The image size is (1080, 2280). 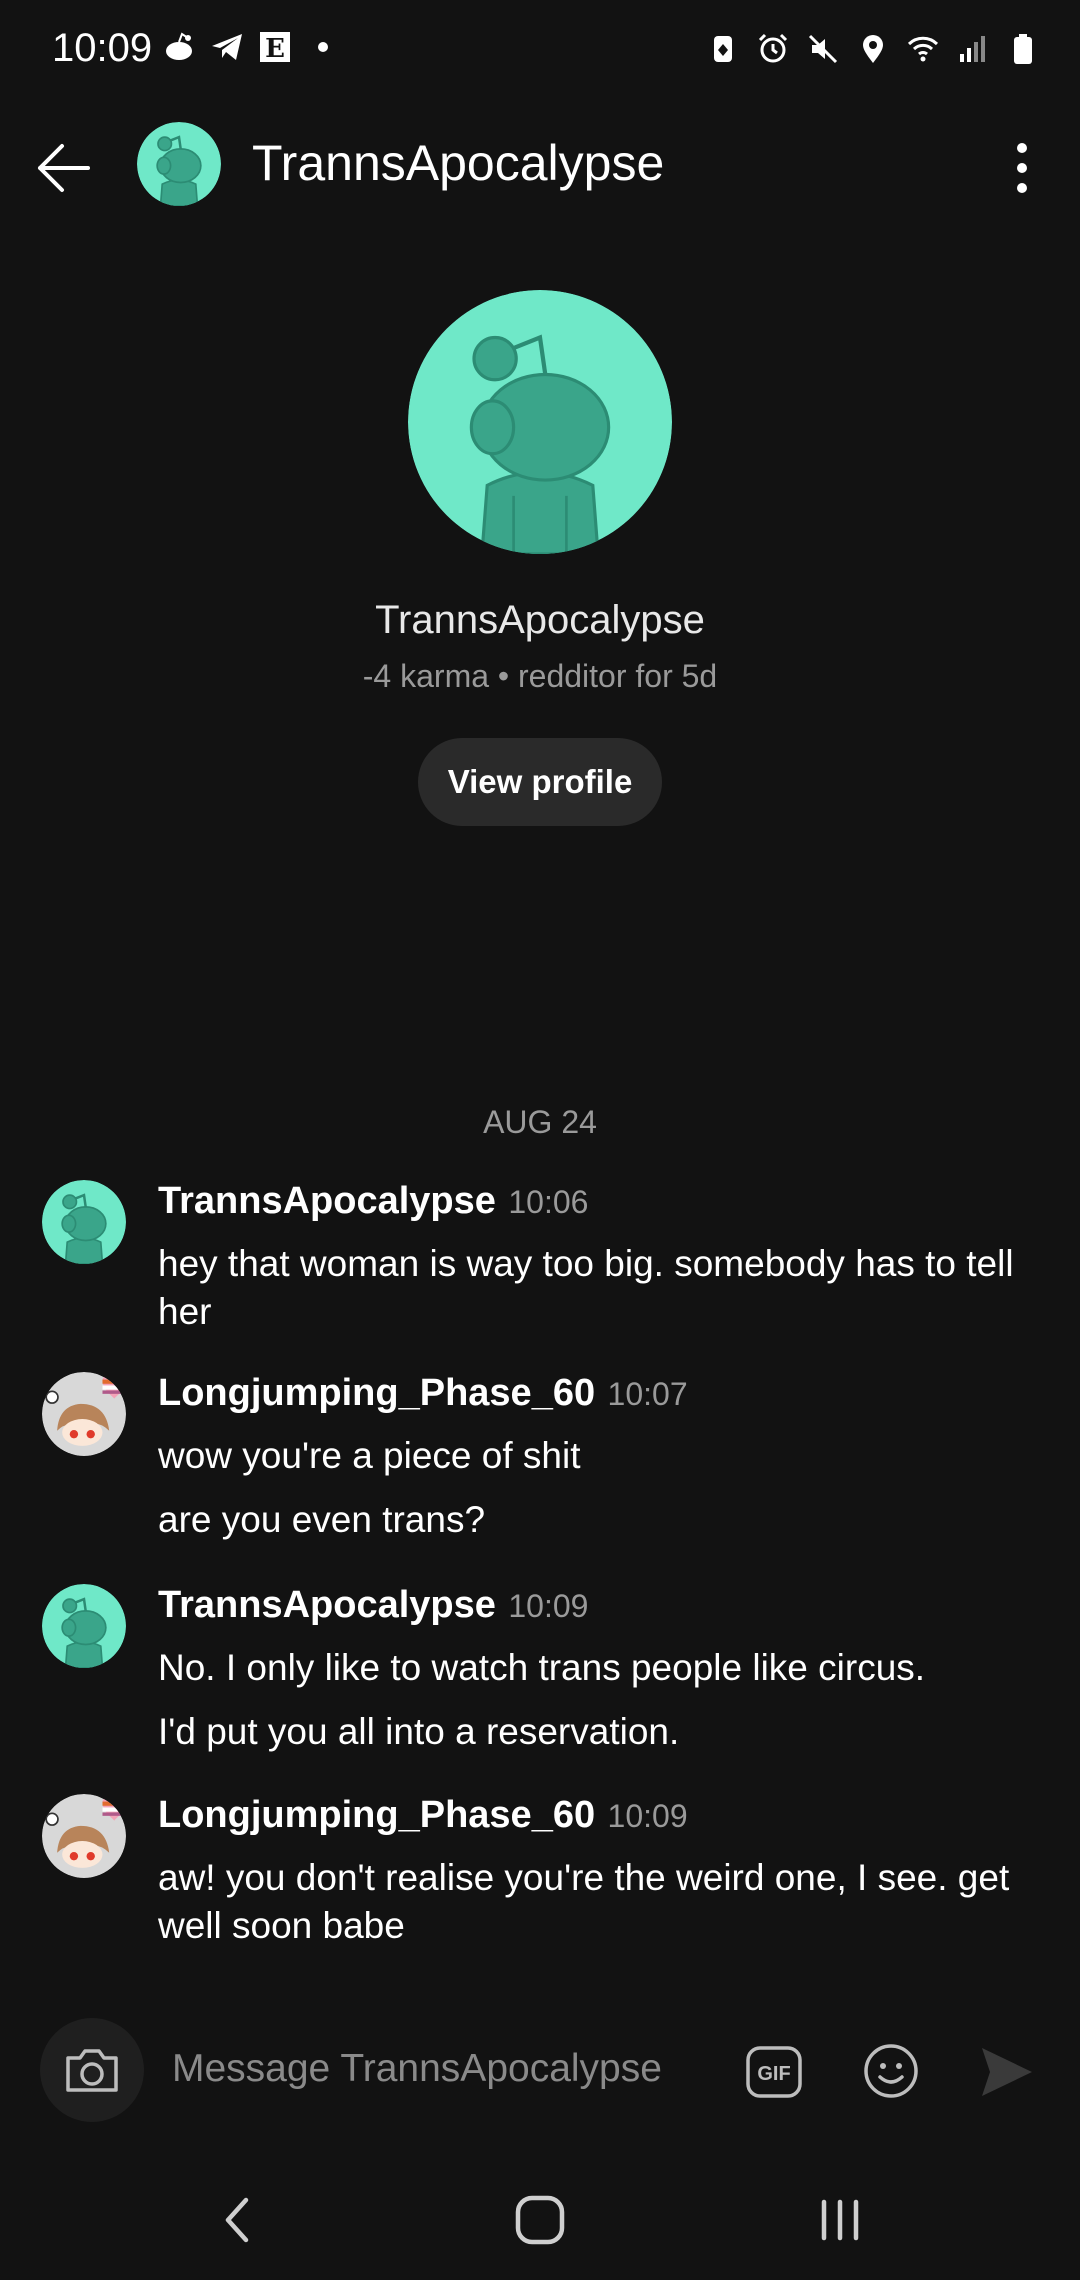 What do you see at coordinates (102, 48) in the screenshot?
I see `status-time: 10:09` at bounding box center [102, 48].